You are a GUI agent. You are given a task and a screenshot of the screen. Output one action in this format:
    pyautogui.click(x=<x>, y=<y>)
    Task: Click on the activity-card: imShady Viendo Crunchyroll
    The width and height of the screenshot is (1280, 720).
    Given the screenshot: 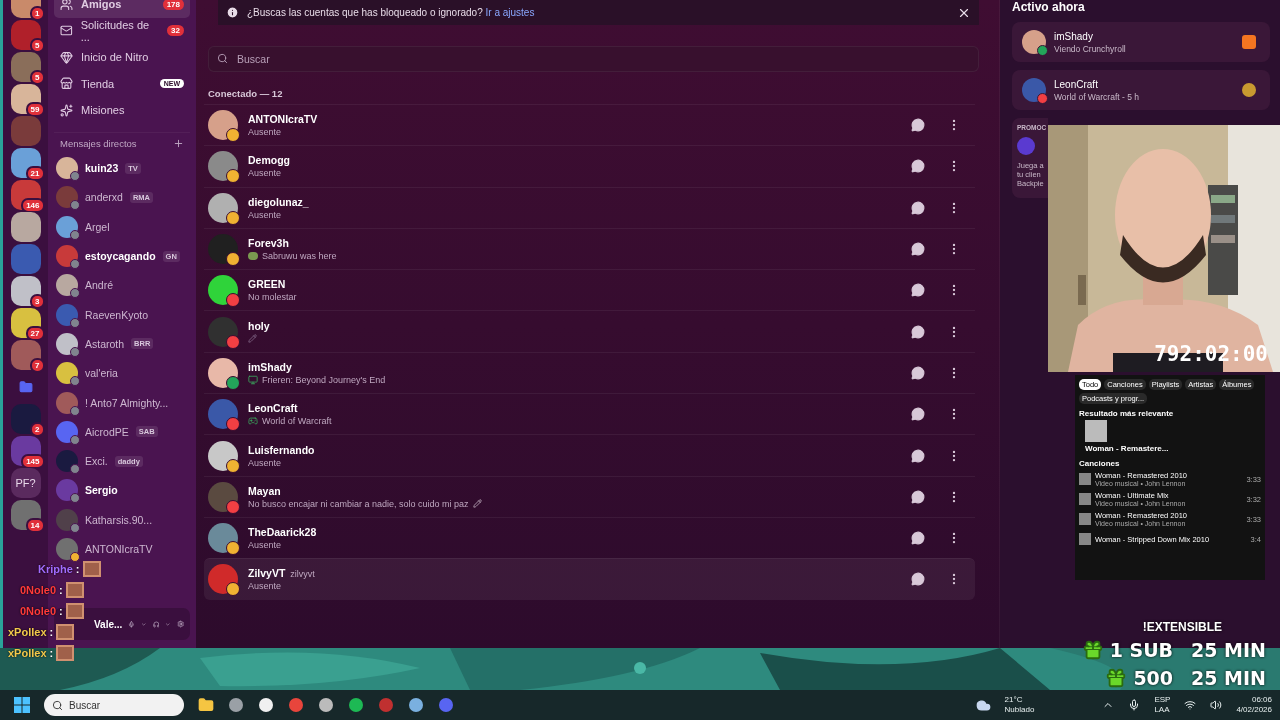 What is the action you would take?
    pyautogui.click(x=1141, y=42)
    